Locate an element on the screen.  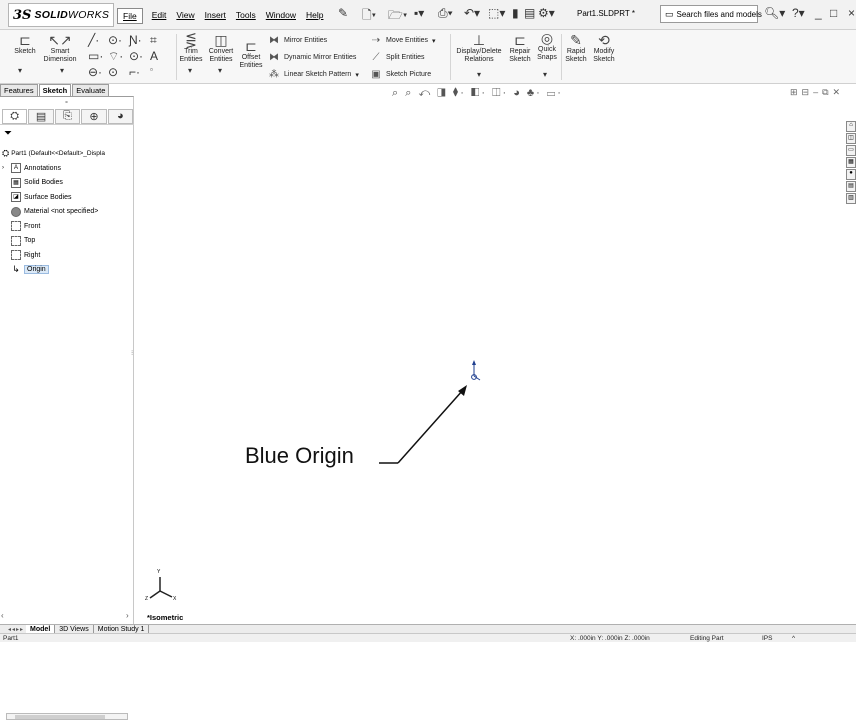
view-orientation-label: *Isometric is located at coordinates (165, 617).